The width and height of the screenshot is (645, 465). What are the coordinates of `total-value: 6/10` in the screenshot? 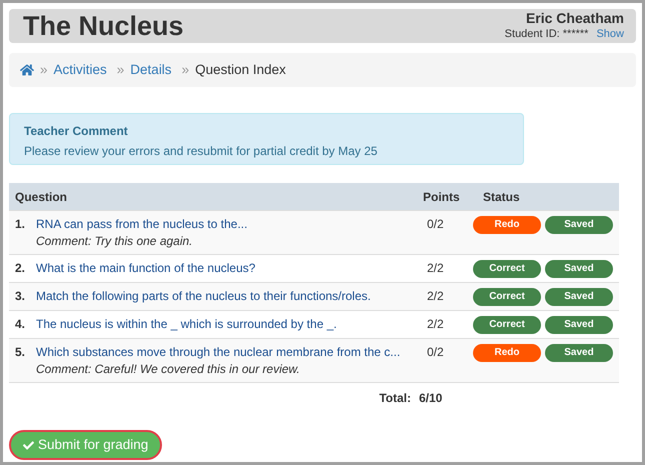 It's located at (430, 398).